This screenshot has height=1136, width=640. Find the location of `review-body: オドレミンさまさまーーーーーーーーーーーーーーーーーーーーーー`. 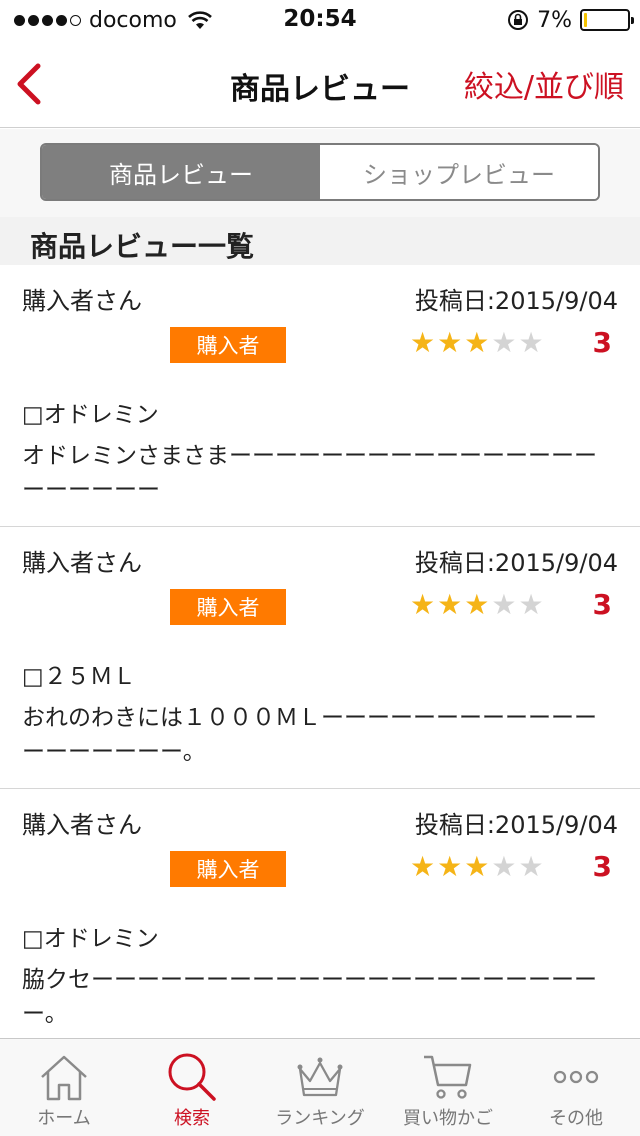

review-body: オドレミンさまさまーーーーーーーーーーーーーーーーーーーーーー is located at coordinates (309, 473).